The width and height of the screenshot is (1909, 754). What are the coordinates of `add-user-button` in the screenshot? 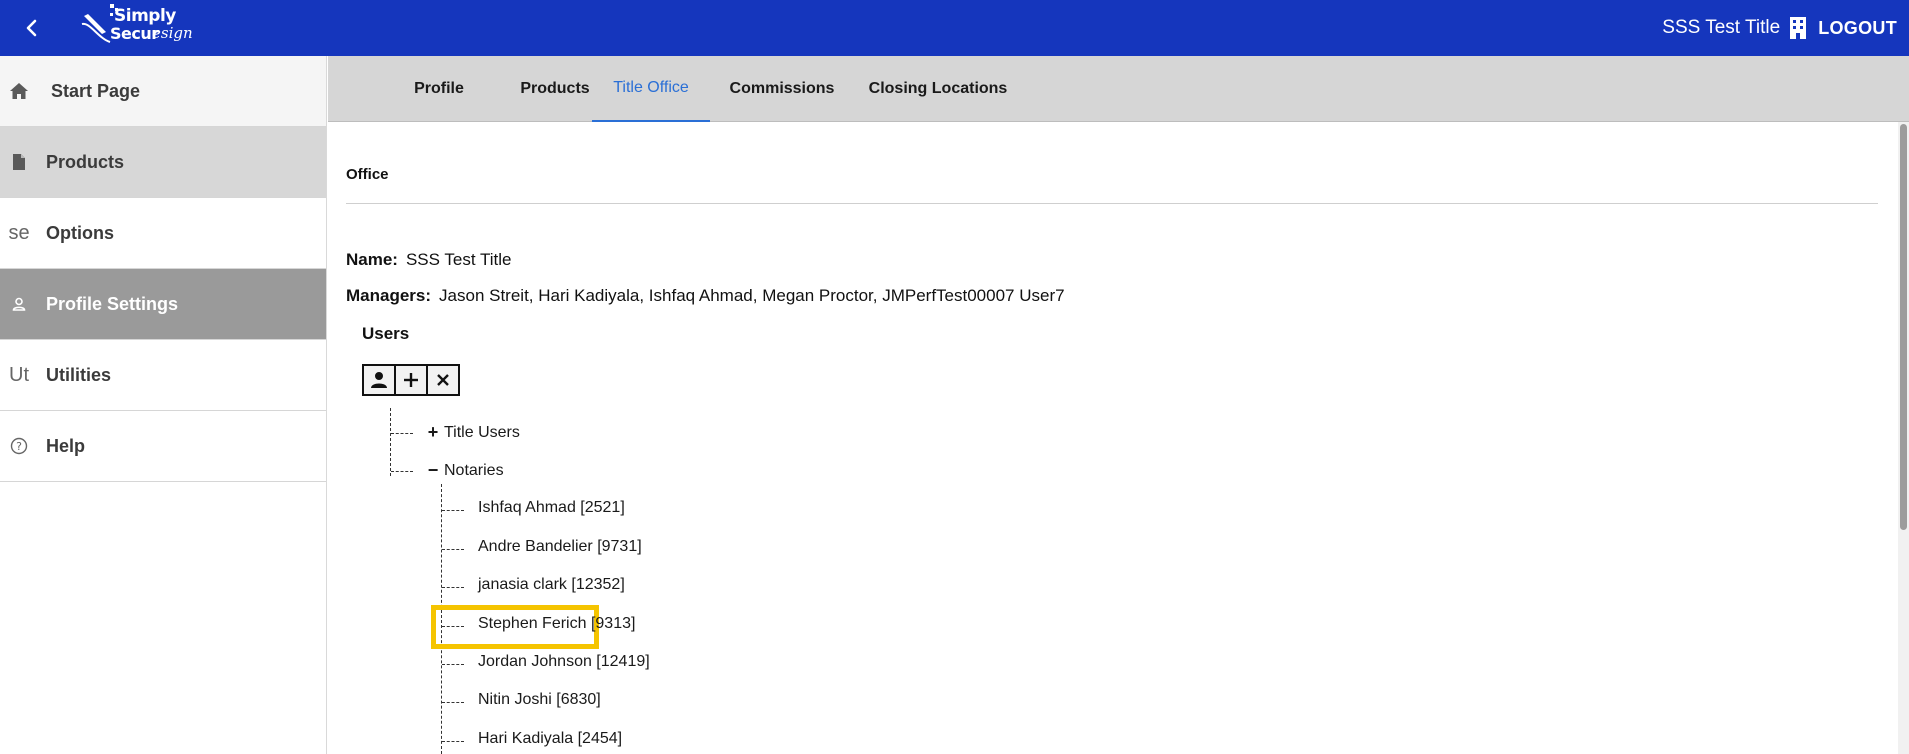 It's located at (379, 380).